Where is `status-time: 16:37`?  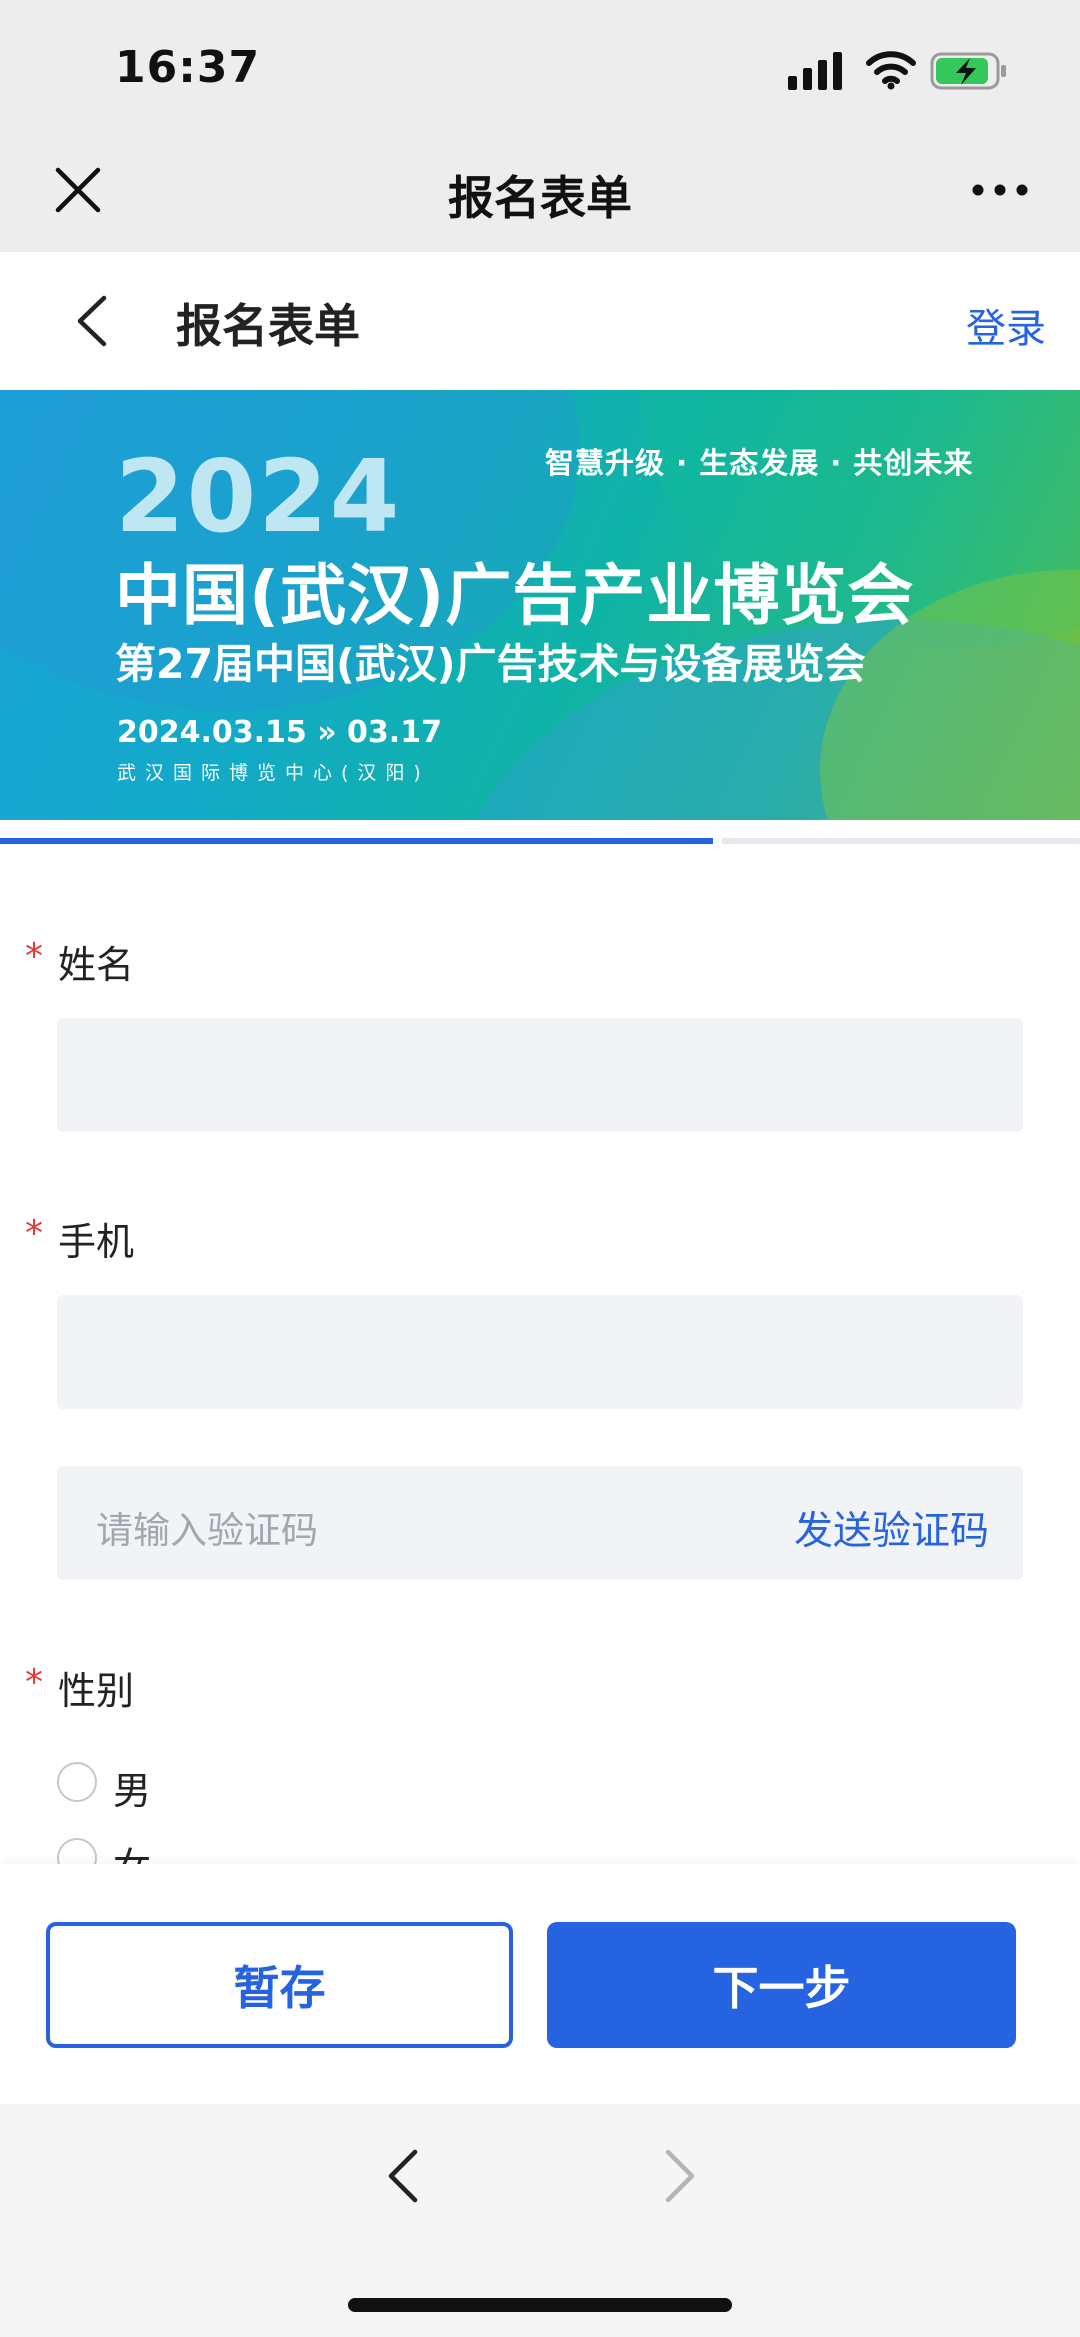 status-time: 16:37 is located at coordinates (188, 67).